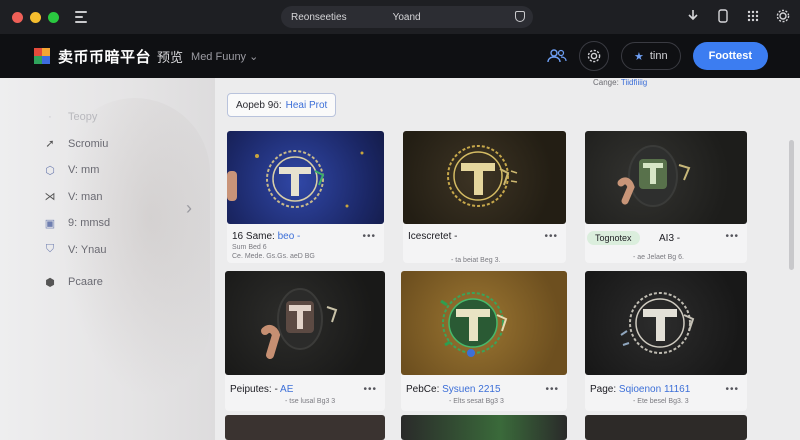 This screenshot has height=440, width=800. I want to click on people-icon, so click(557, 56).